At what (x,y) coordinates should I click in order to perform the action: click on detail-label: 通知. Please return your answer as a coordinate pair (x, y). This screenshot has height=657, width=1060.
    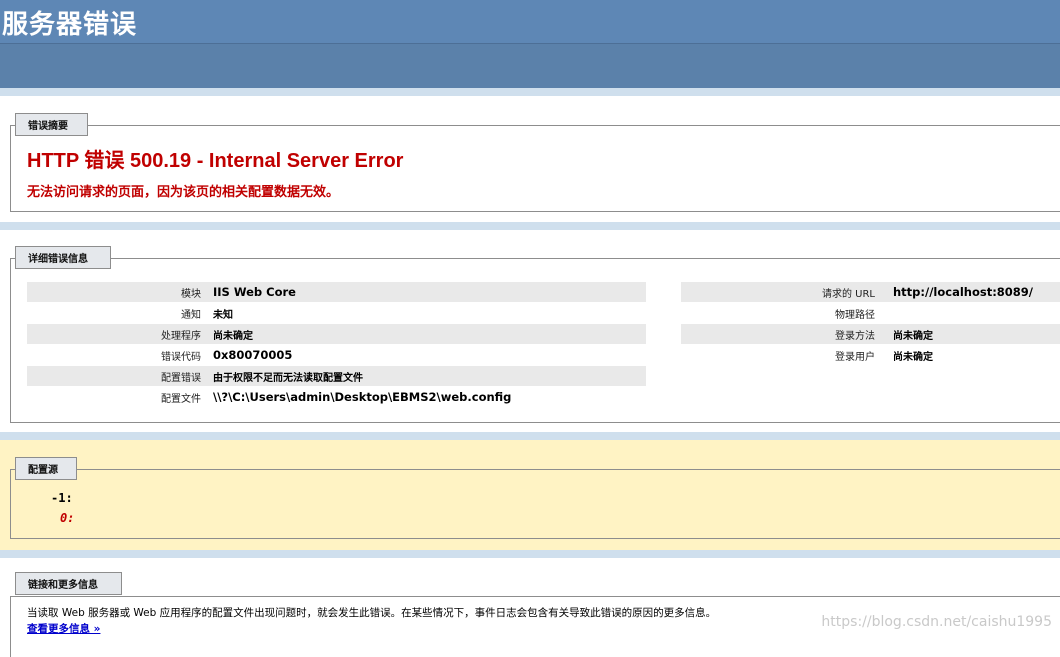
    Looking at the image, I should click on (191, 315).